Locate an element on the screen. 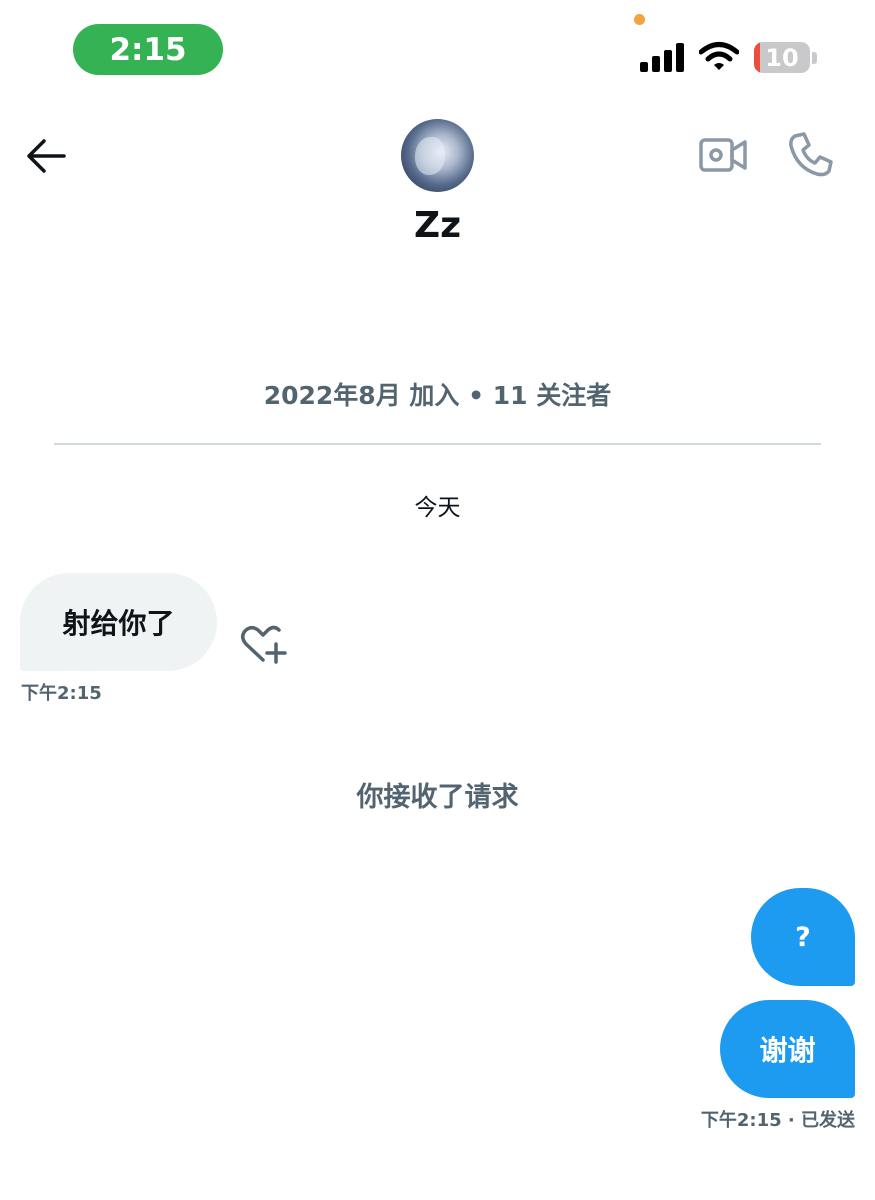 This screenshot has width=875, height=1200. contact-avatar is located at coordinates (437, 155).